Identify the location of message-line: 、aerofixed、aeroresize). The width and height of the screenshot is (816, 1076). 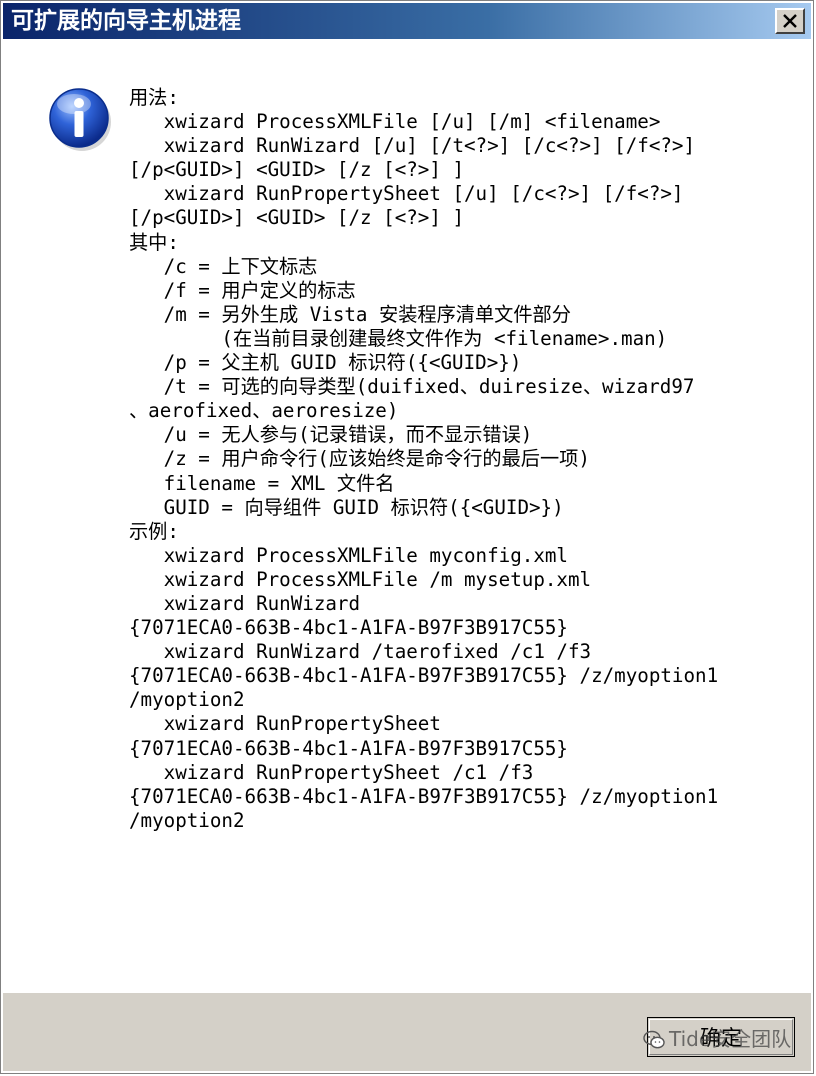
(264, 411).